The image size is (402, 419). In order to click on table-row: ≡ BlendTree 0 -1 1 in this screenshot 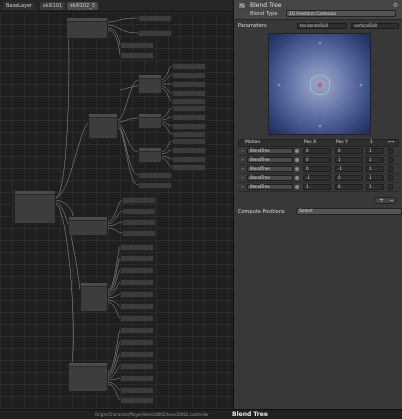, I will do `click(318, 169)`.